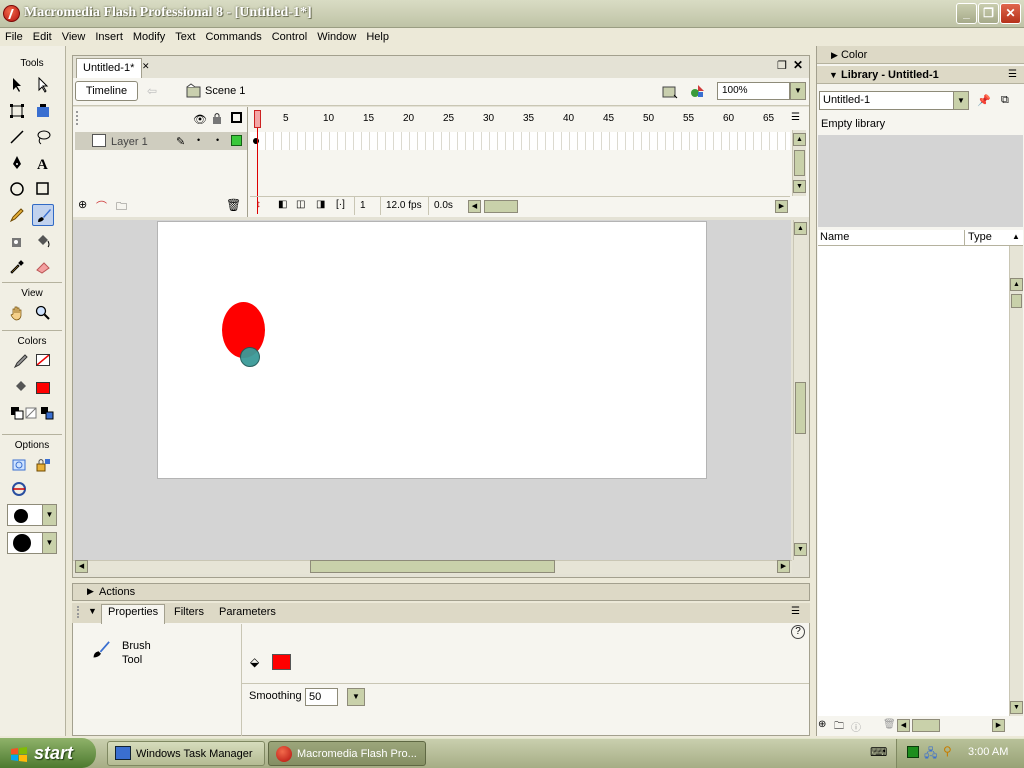 This screenshot has height=768, width=1024. What do you see at coordinates (699, 92) in the screenshot?
I see `edit-symbols-icon` at bounding box center [699, 92].